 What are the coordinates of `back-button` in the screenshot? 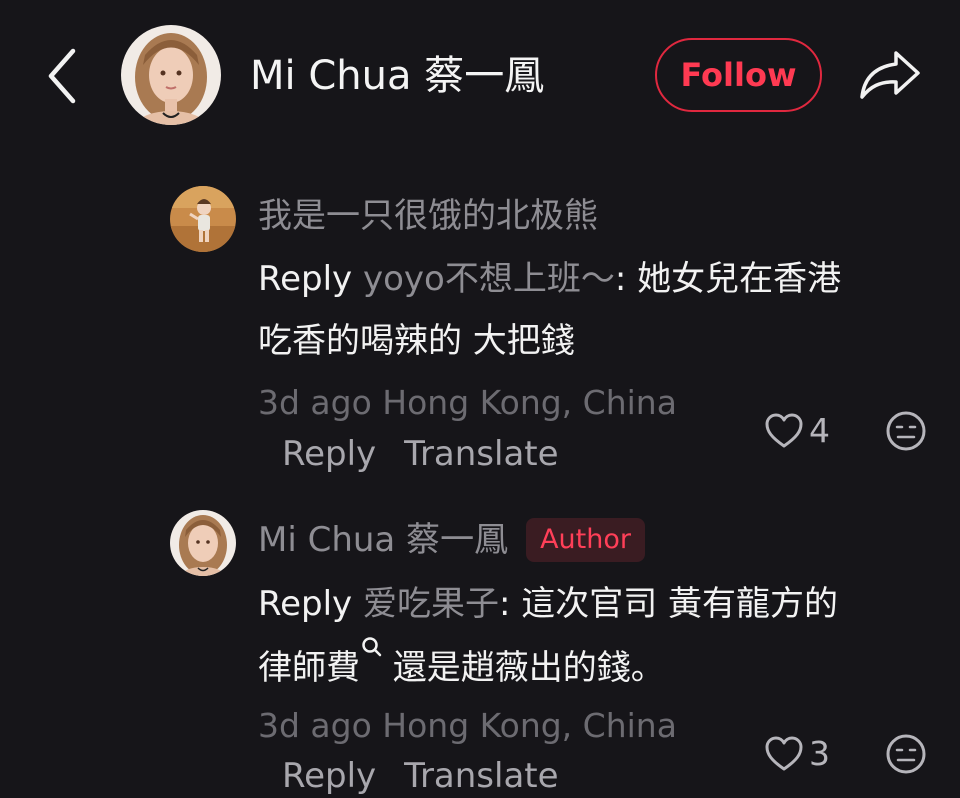 It's located at (62, 76).